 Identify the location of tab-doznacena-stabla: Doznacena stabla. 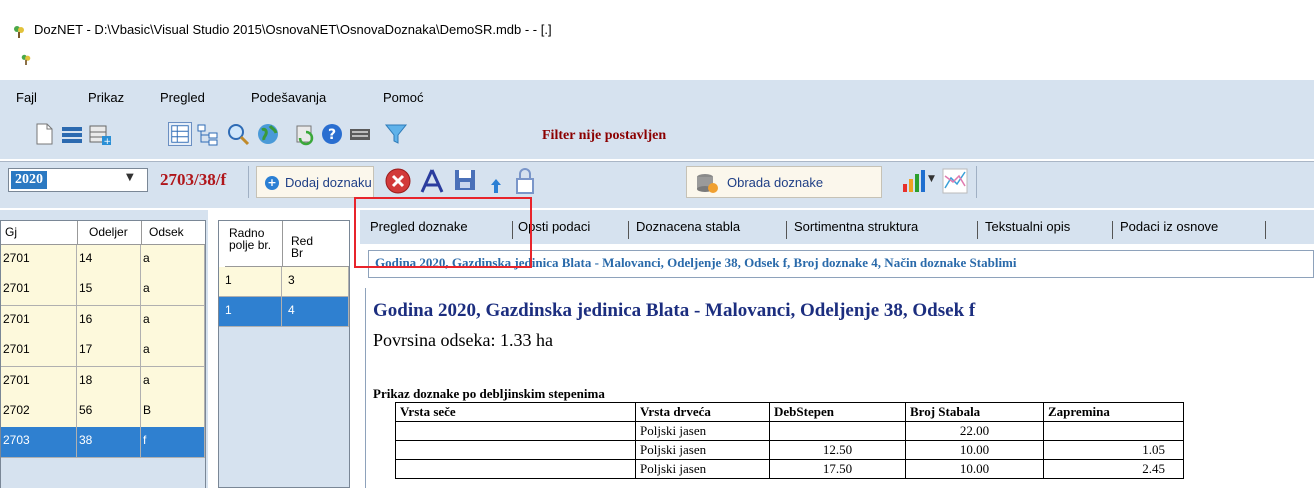
(688, 226).